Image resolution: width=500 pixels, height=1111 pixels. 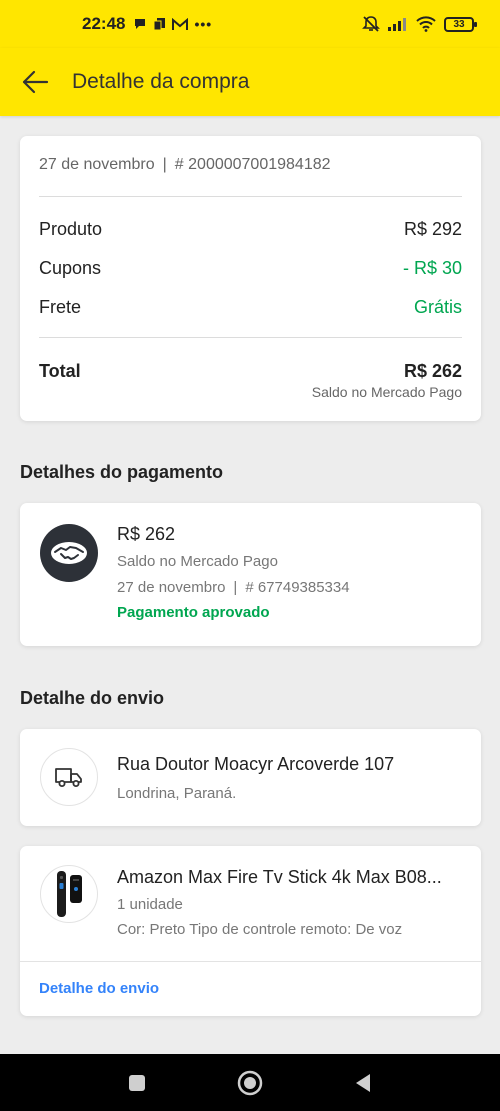 What do you see at coordinates (432, 268) in the screenshot?
I see `row-value: - R$ 30` at bounding box center [432, 268].